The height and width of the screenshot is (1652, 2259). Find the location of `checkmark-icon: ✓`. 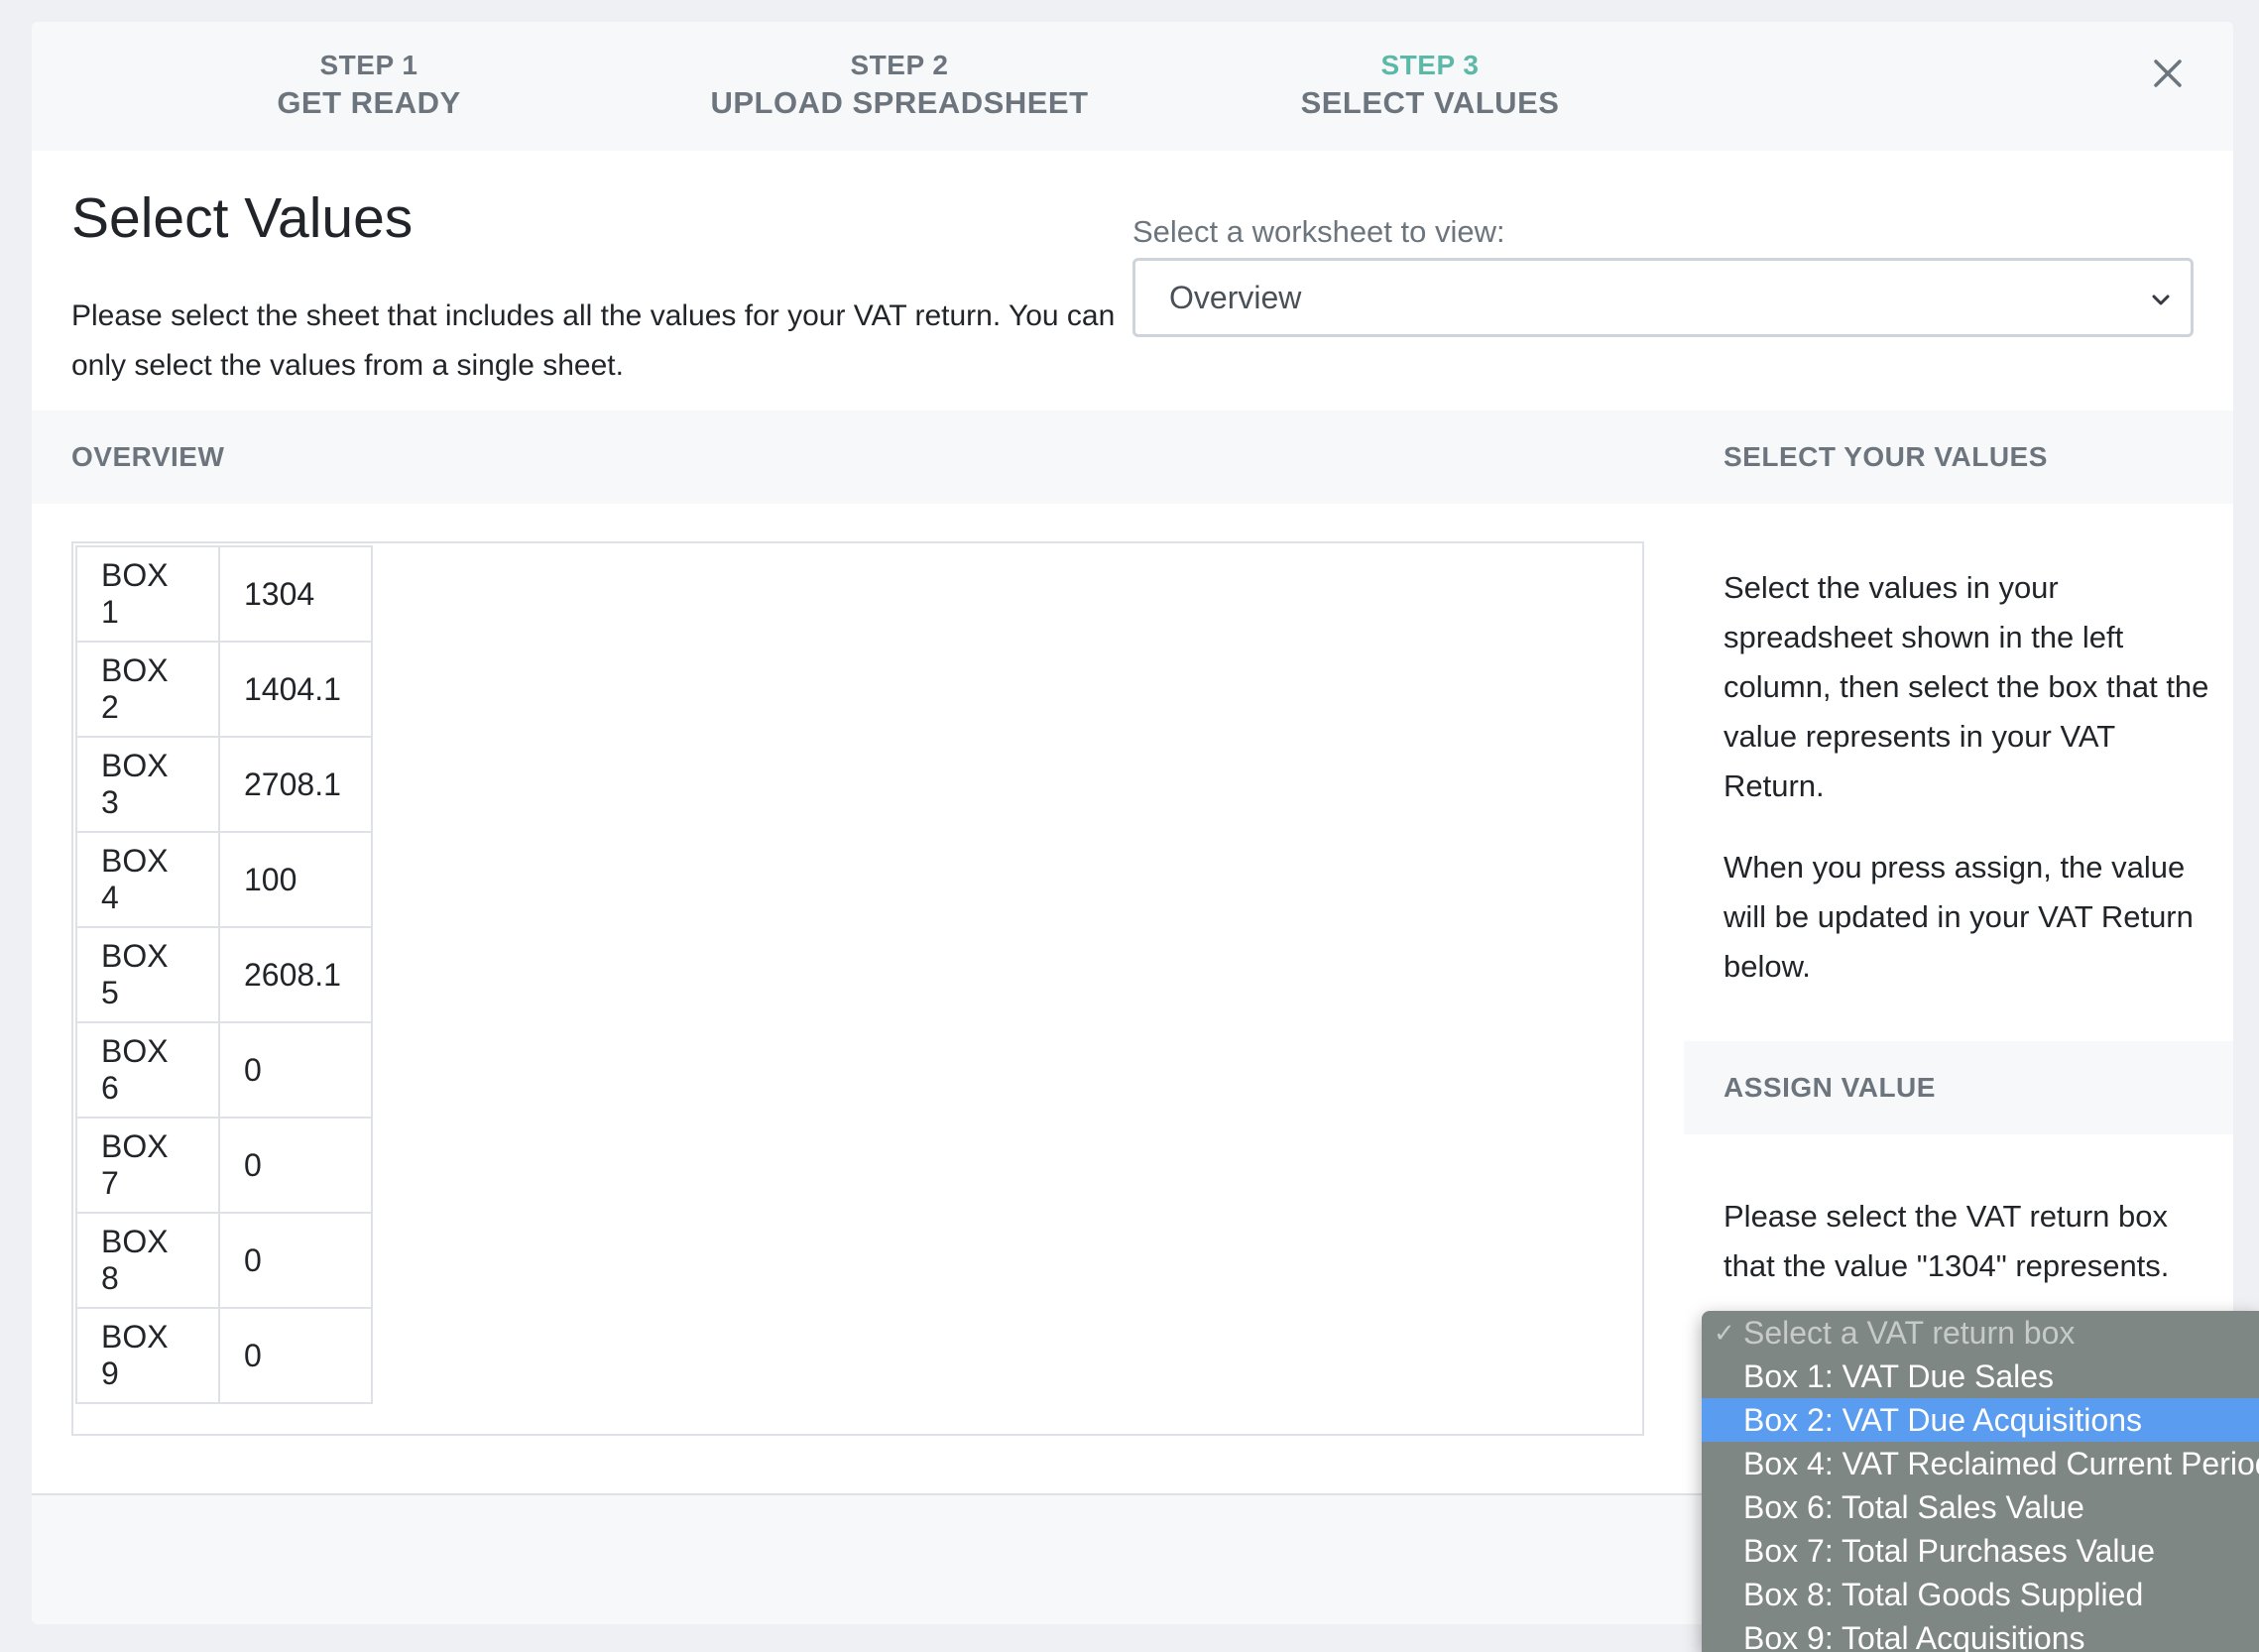

checkmark-icon: ✓ is located at coordinates (1725, 1333).